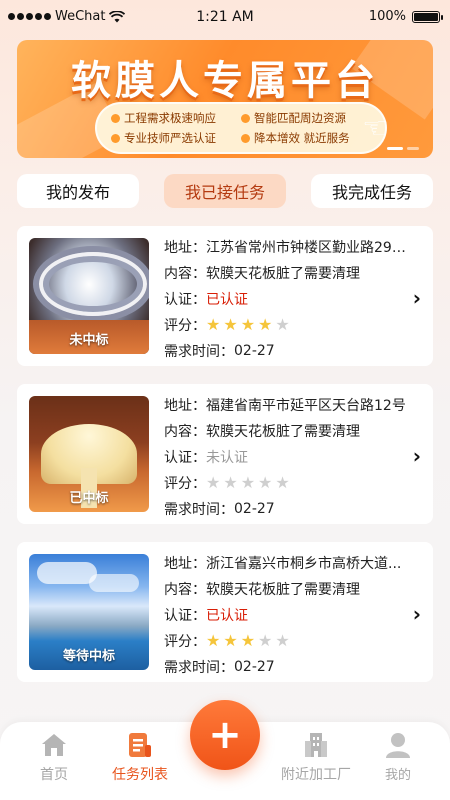  What do you see at coordinates (372, 191) in the screenshot?
I see `tab-completed-tasks: 我完成任务` at bounding box center [372, 191].